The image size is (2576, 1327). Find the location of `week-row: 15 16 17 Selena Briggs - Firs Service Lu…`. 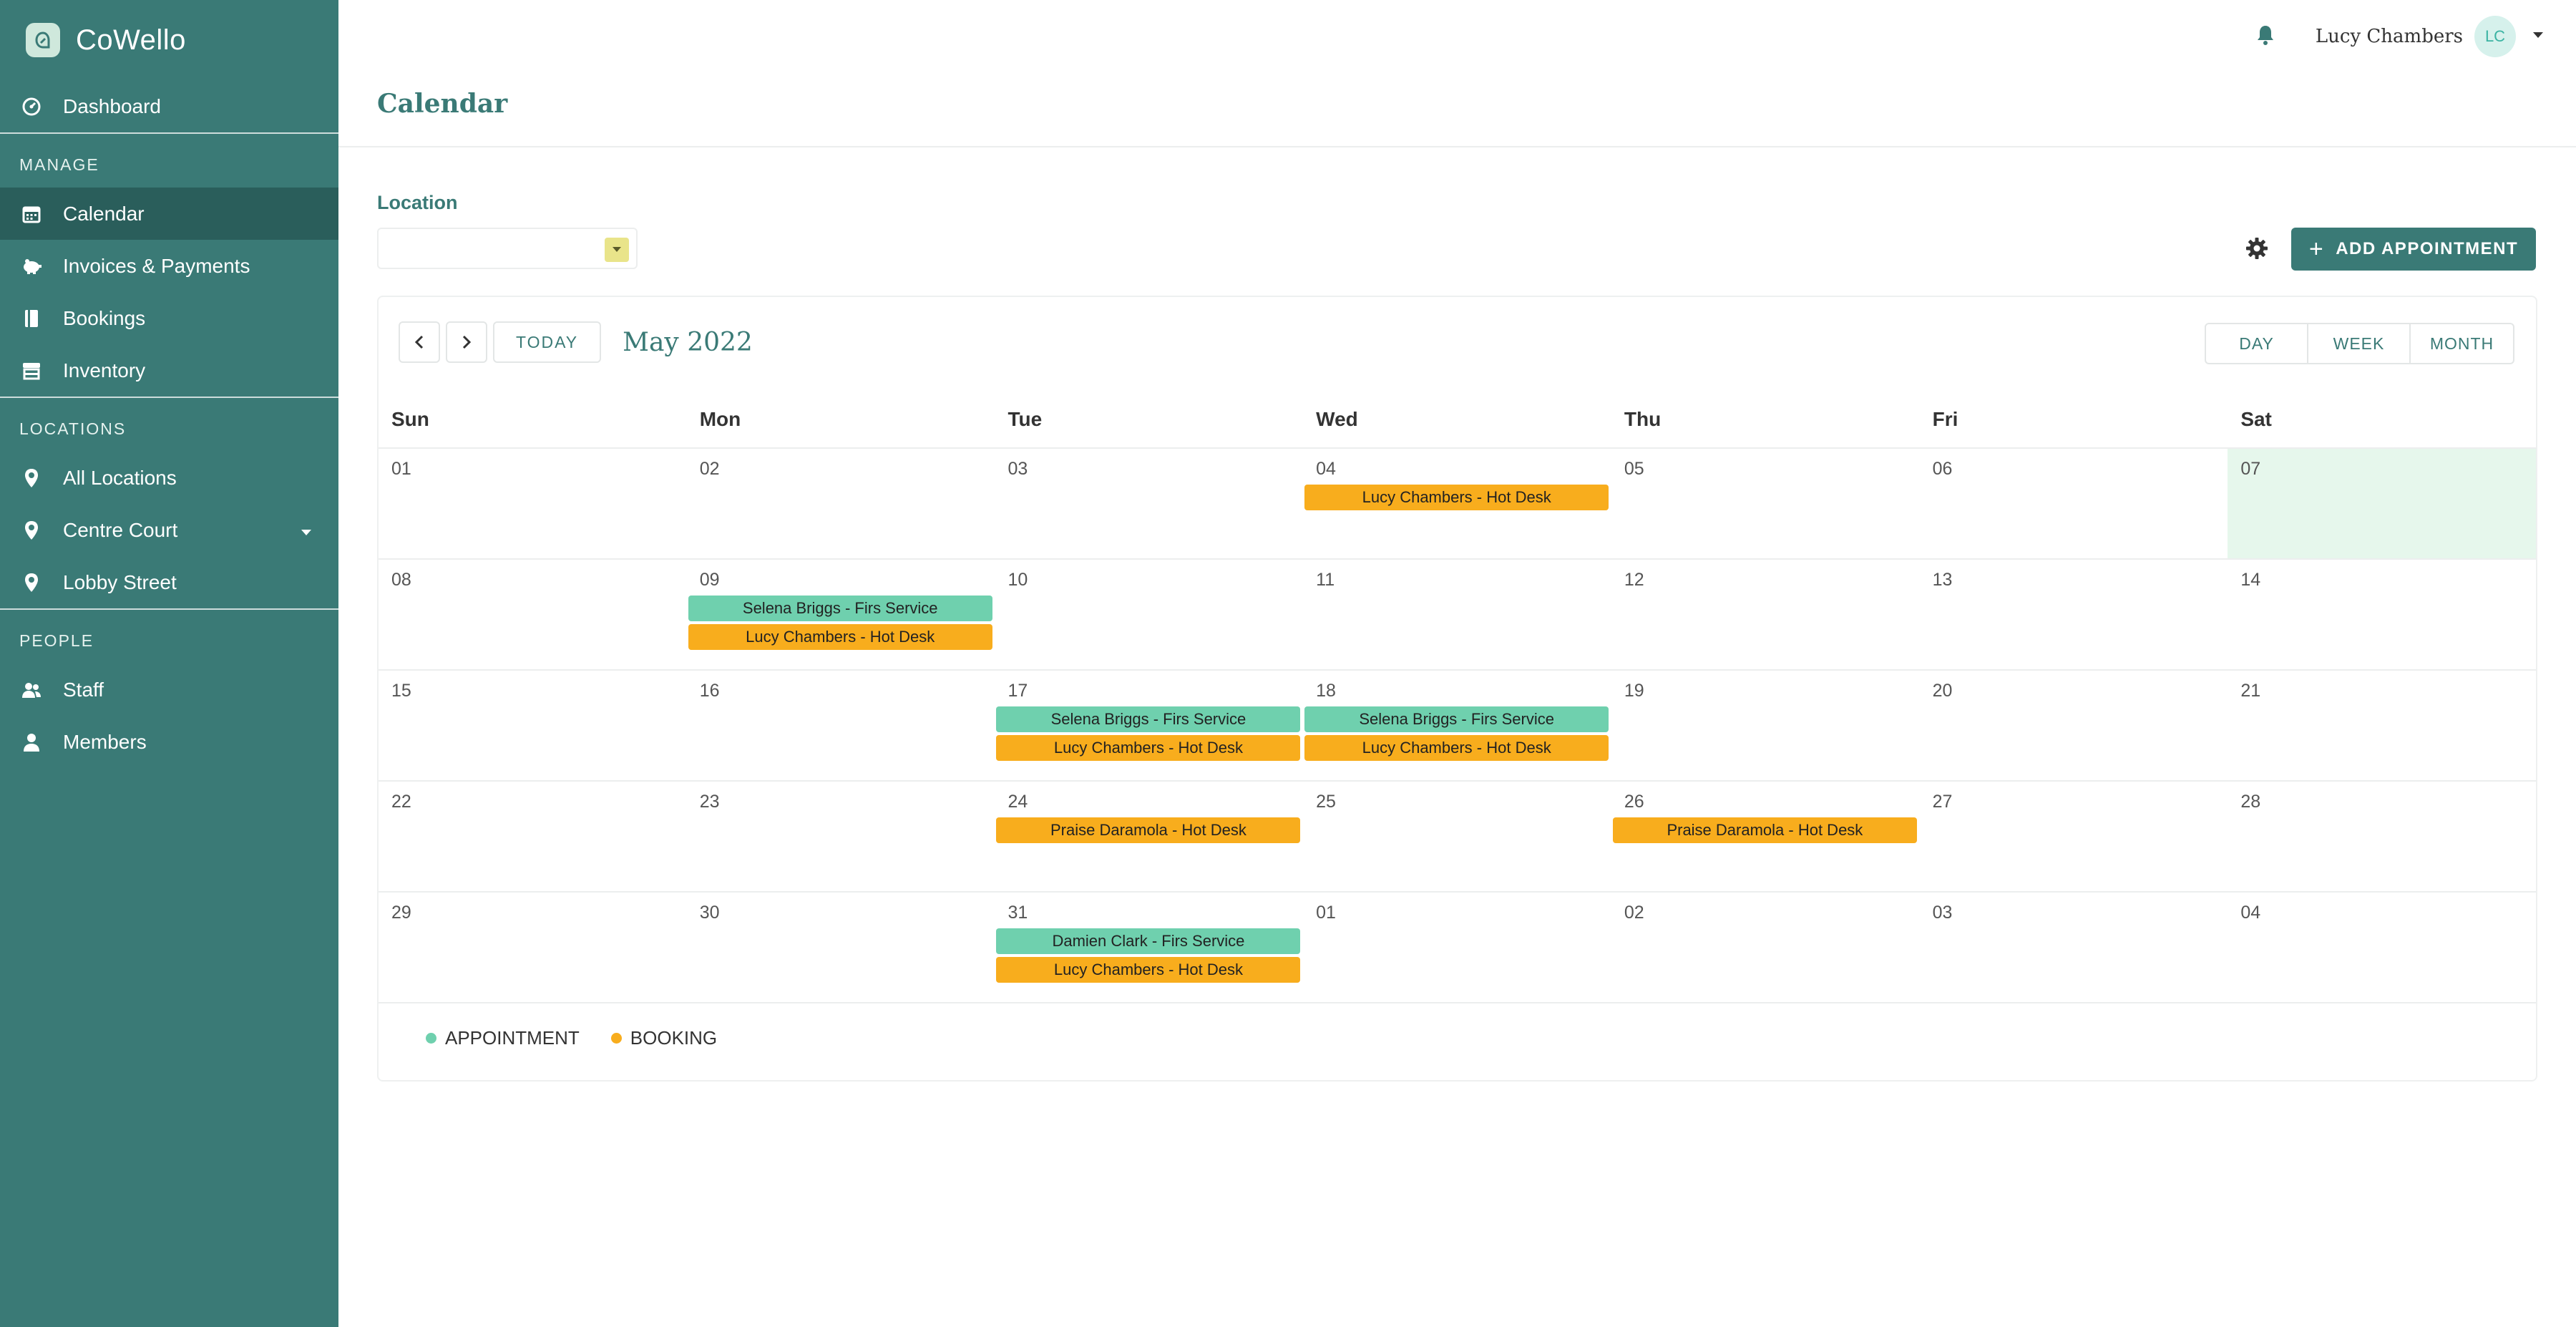

week-row: 15 16 17 Selena Briggs - Firs Service Lu… is located at coordinates (1457, 726).